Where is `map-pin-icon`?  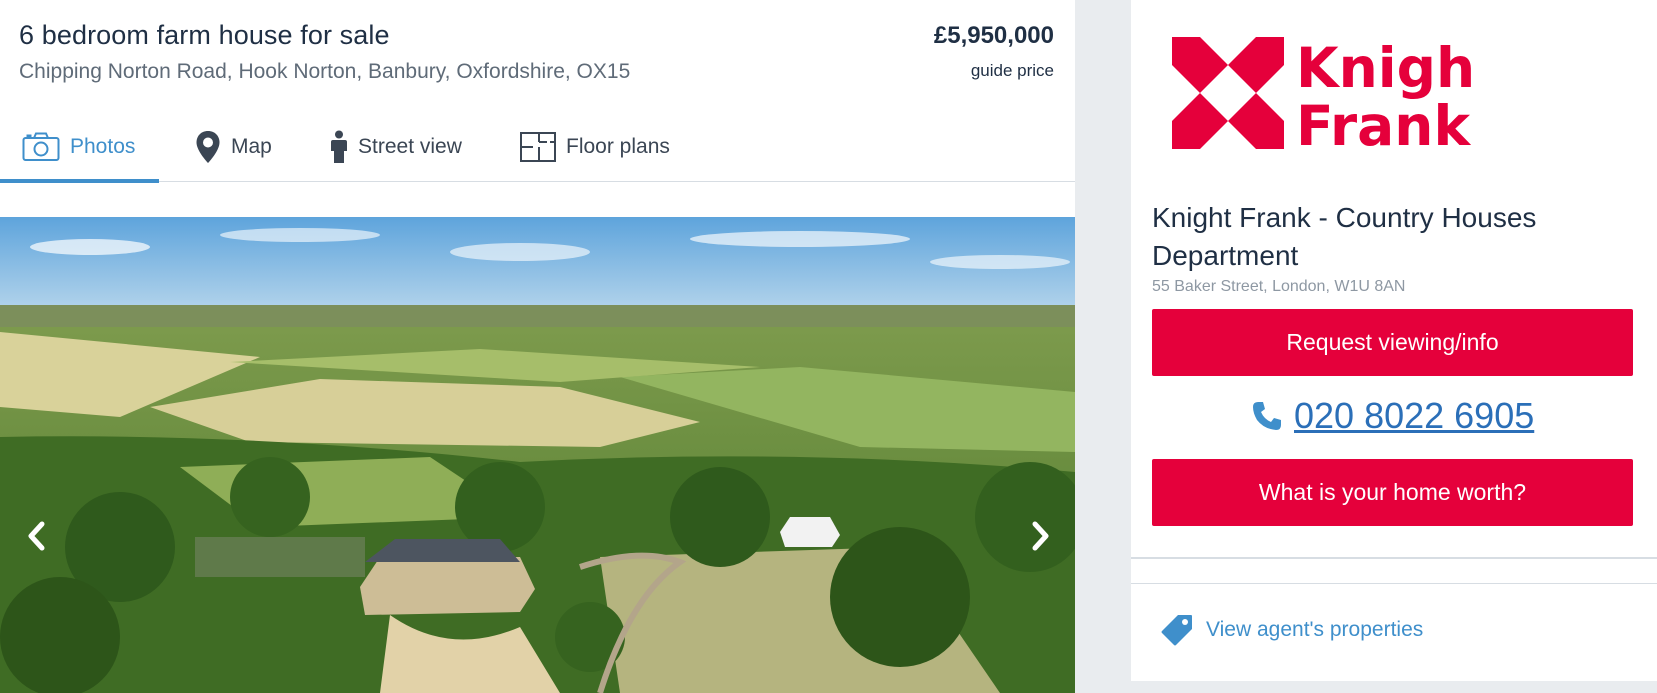 map-pin-icon is located at coordinates (208, 147).